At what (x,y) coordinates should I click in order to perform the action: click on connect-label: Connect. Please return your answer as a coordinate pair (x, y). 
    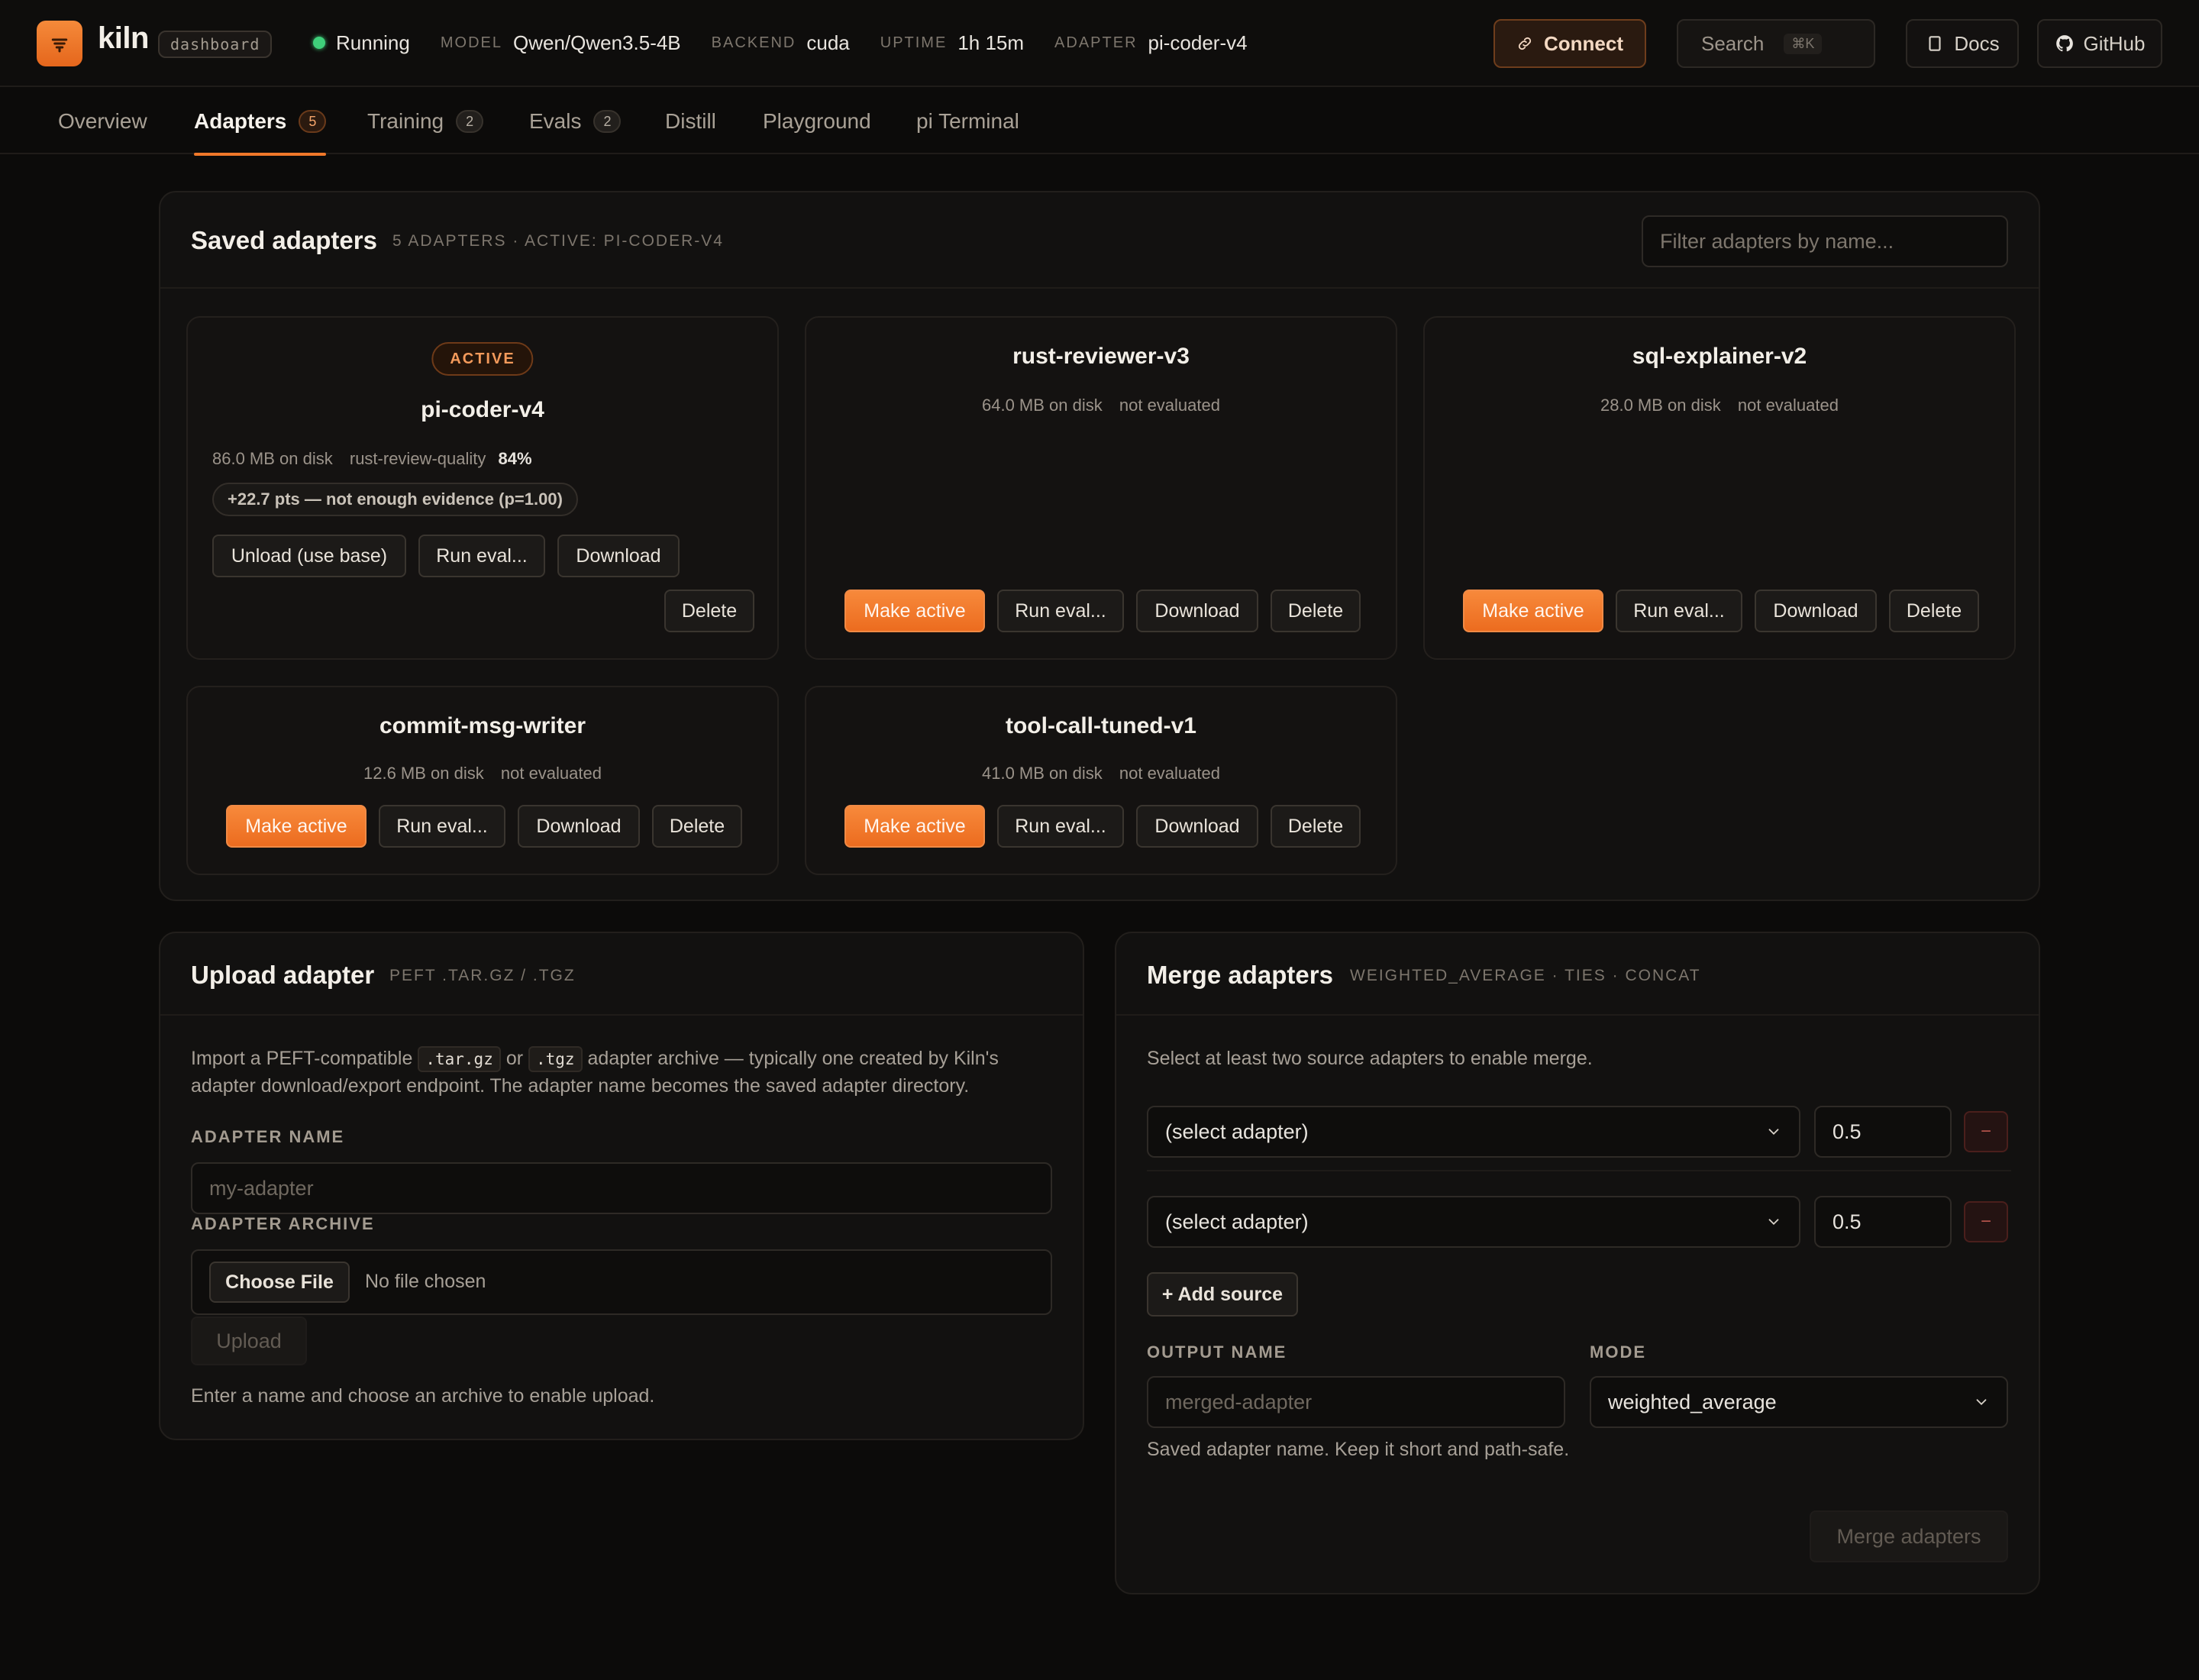
    Looking at the image, I should click on (1583, 43).